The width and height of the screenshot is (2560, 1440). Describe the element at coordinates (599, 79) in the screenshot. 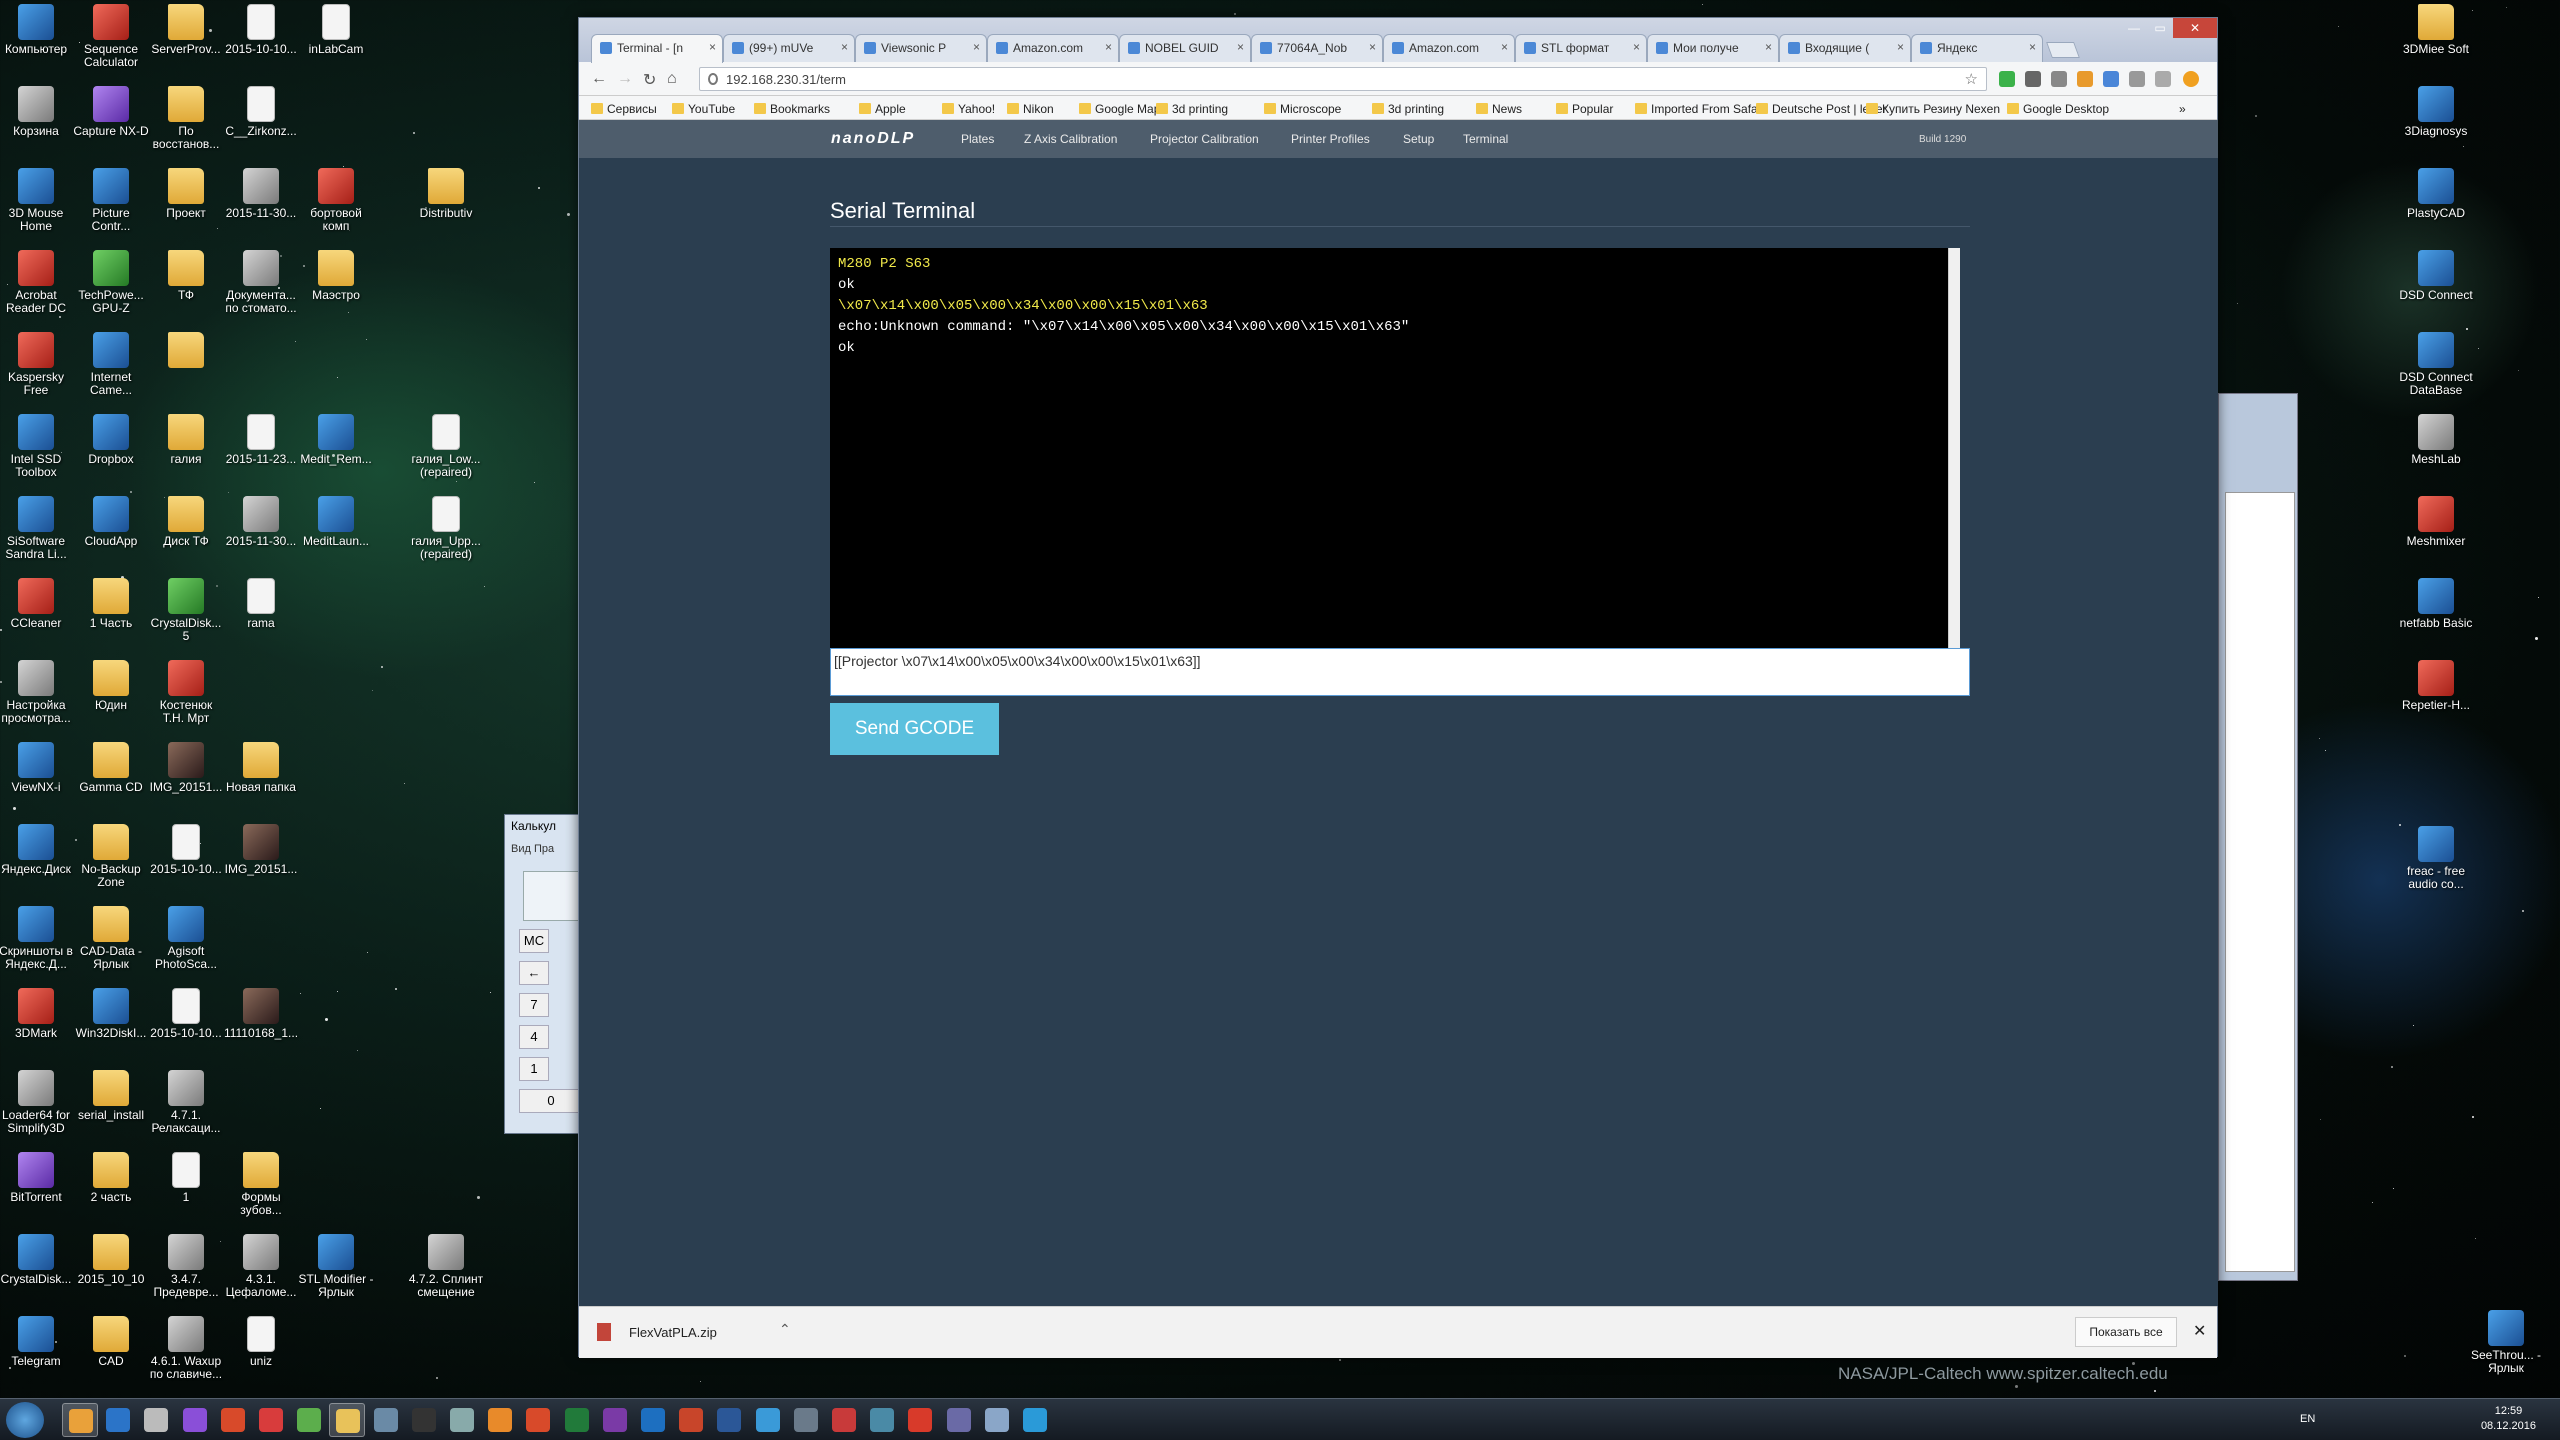

I see `back-icon: ←` at that location.